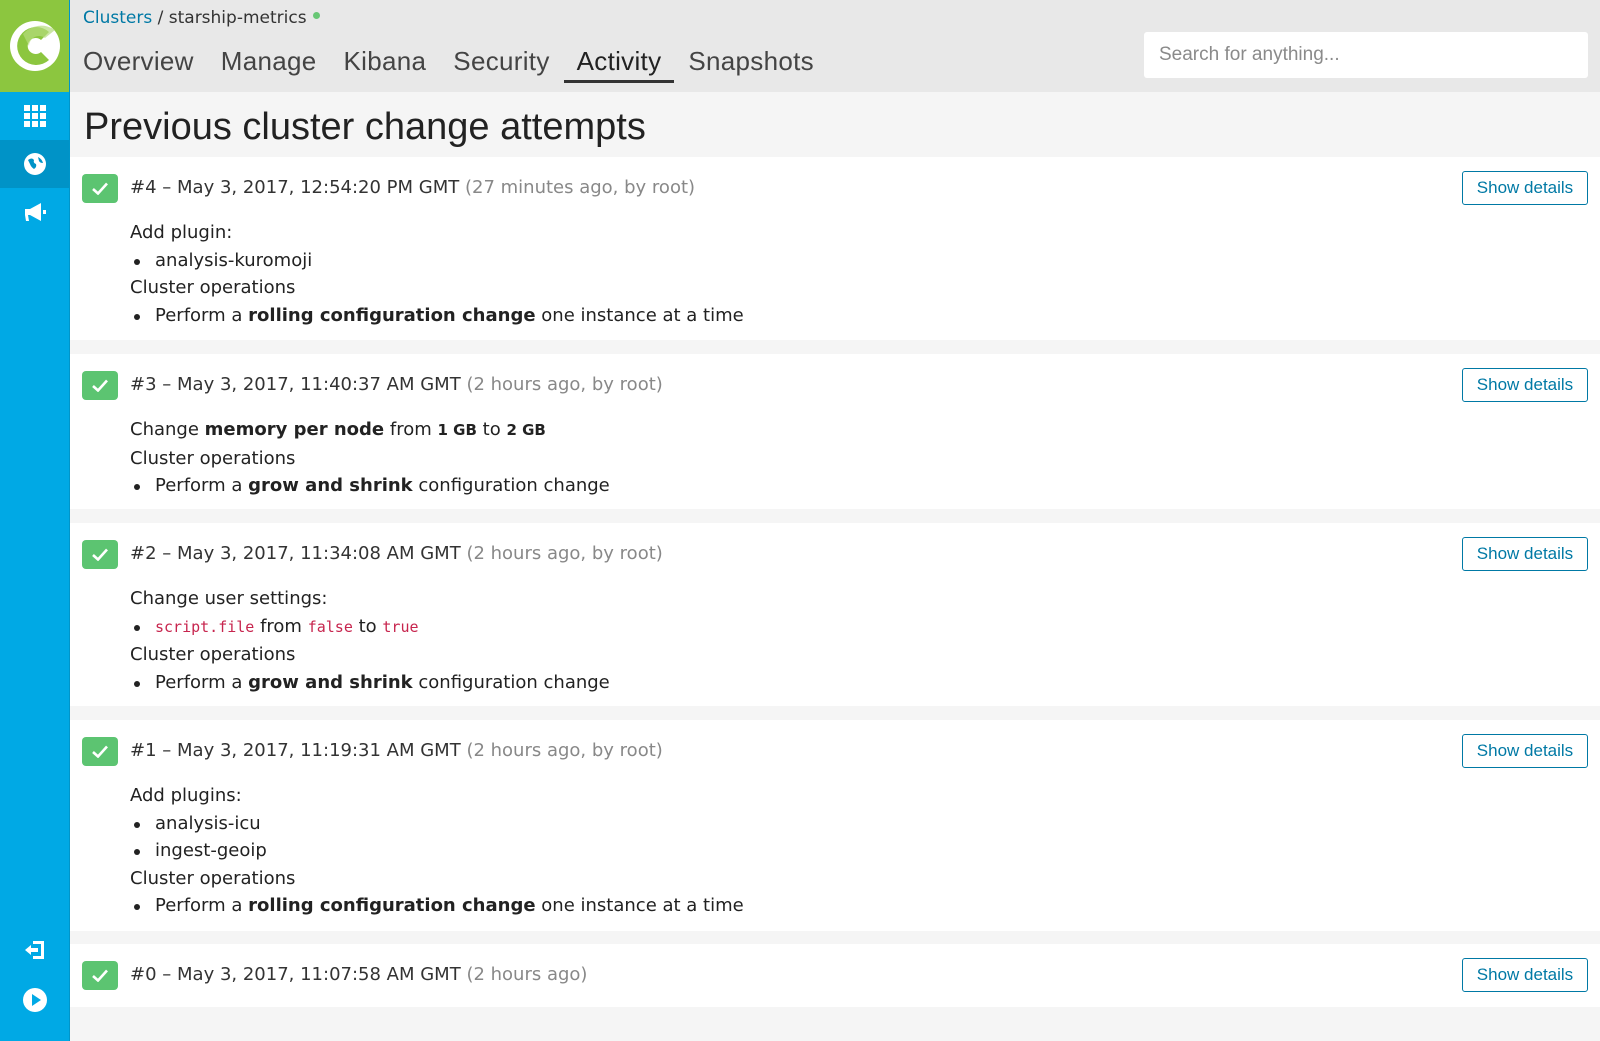 This screenshot has width=1600, height=1041. What do you see at coordinates (410, 429) in the screenshot?
I see `memory-from: from` at bounding box center [410, 429].